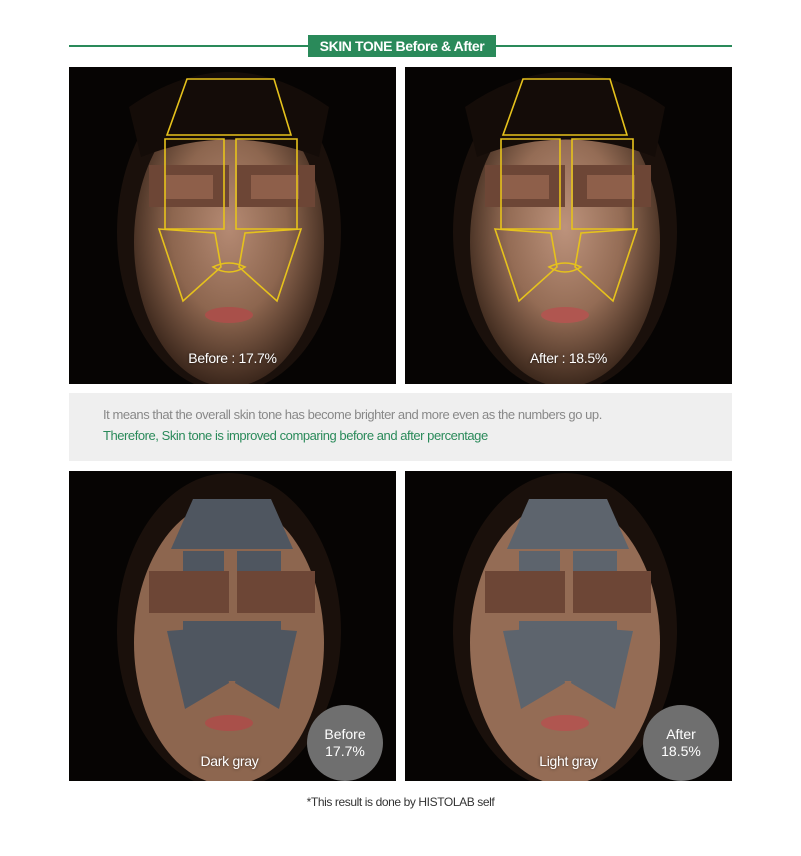  What do you see at coordinates (402, 46) in the screenshot?
I see `section-title: SKIN TONE Before & After` at bounding box center [402, 46].